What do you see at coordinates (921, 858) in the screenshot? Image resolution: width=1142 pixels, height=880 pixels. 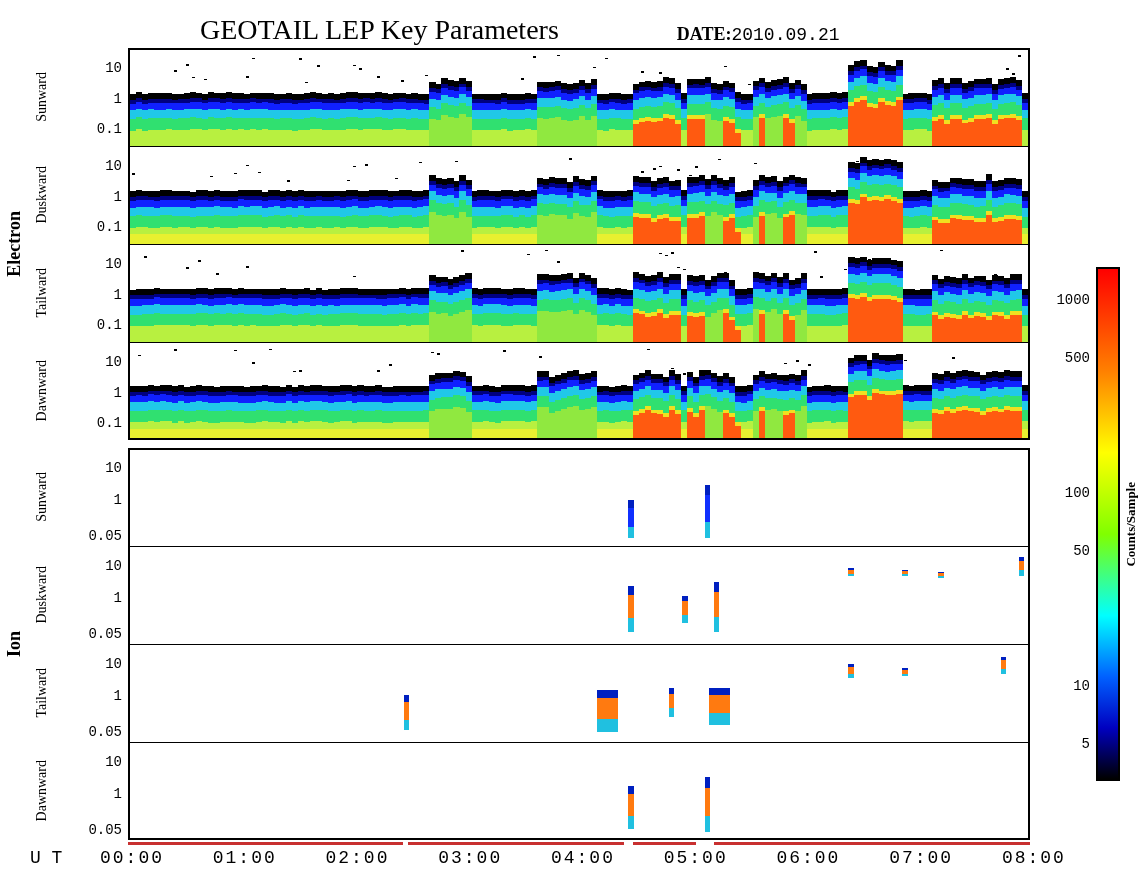 I see `time-tick-label: 07:00` at bounding box center [921, 858].